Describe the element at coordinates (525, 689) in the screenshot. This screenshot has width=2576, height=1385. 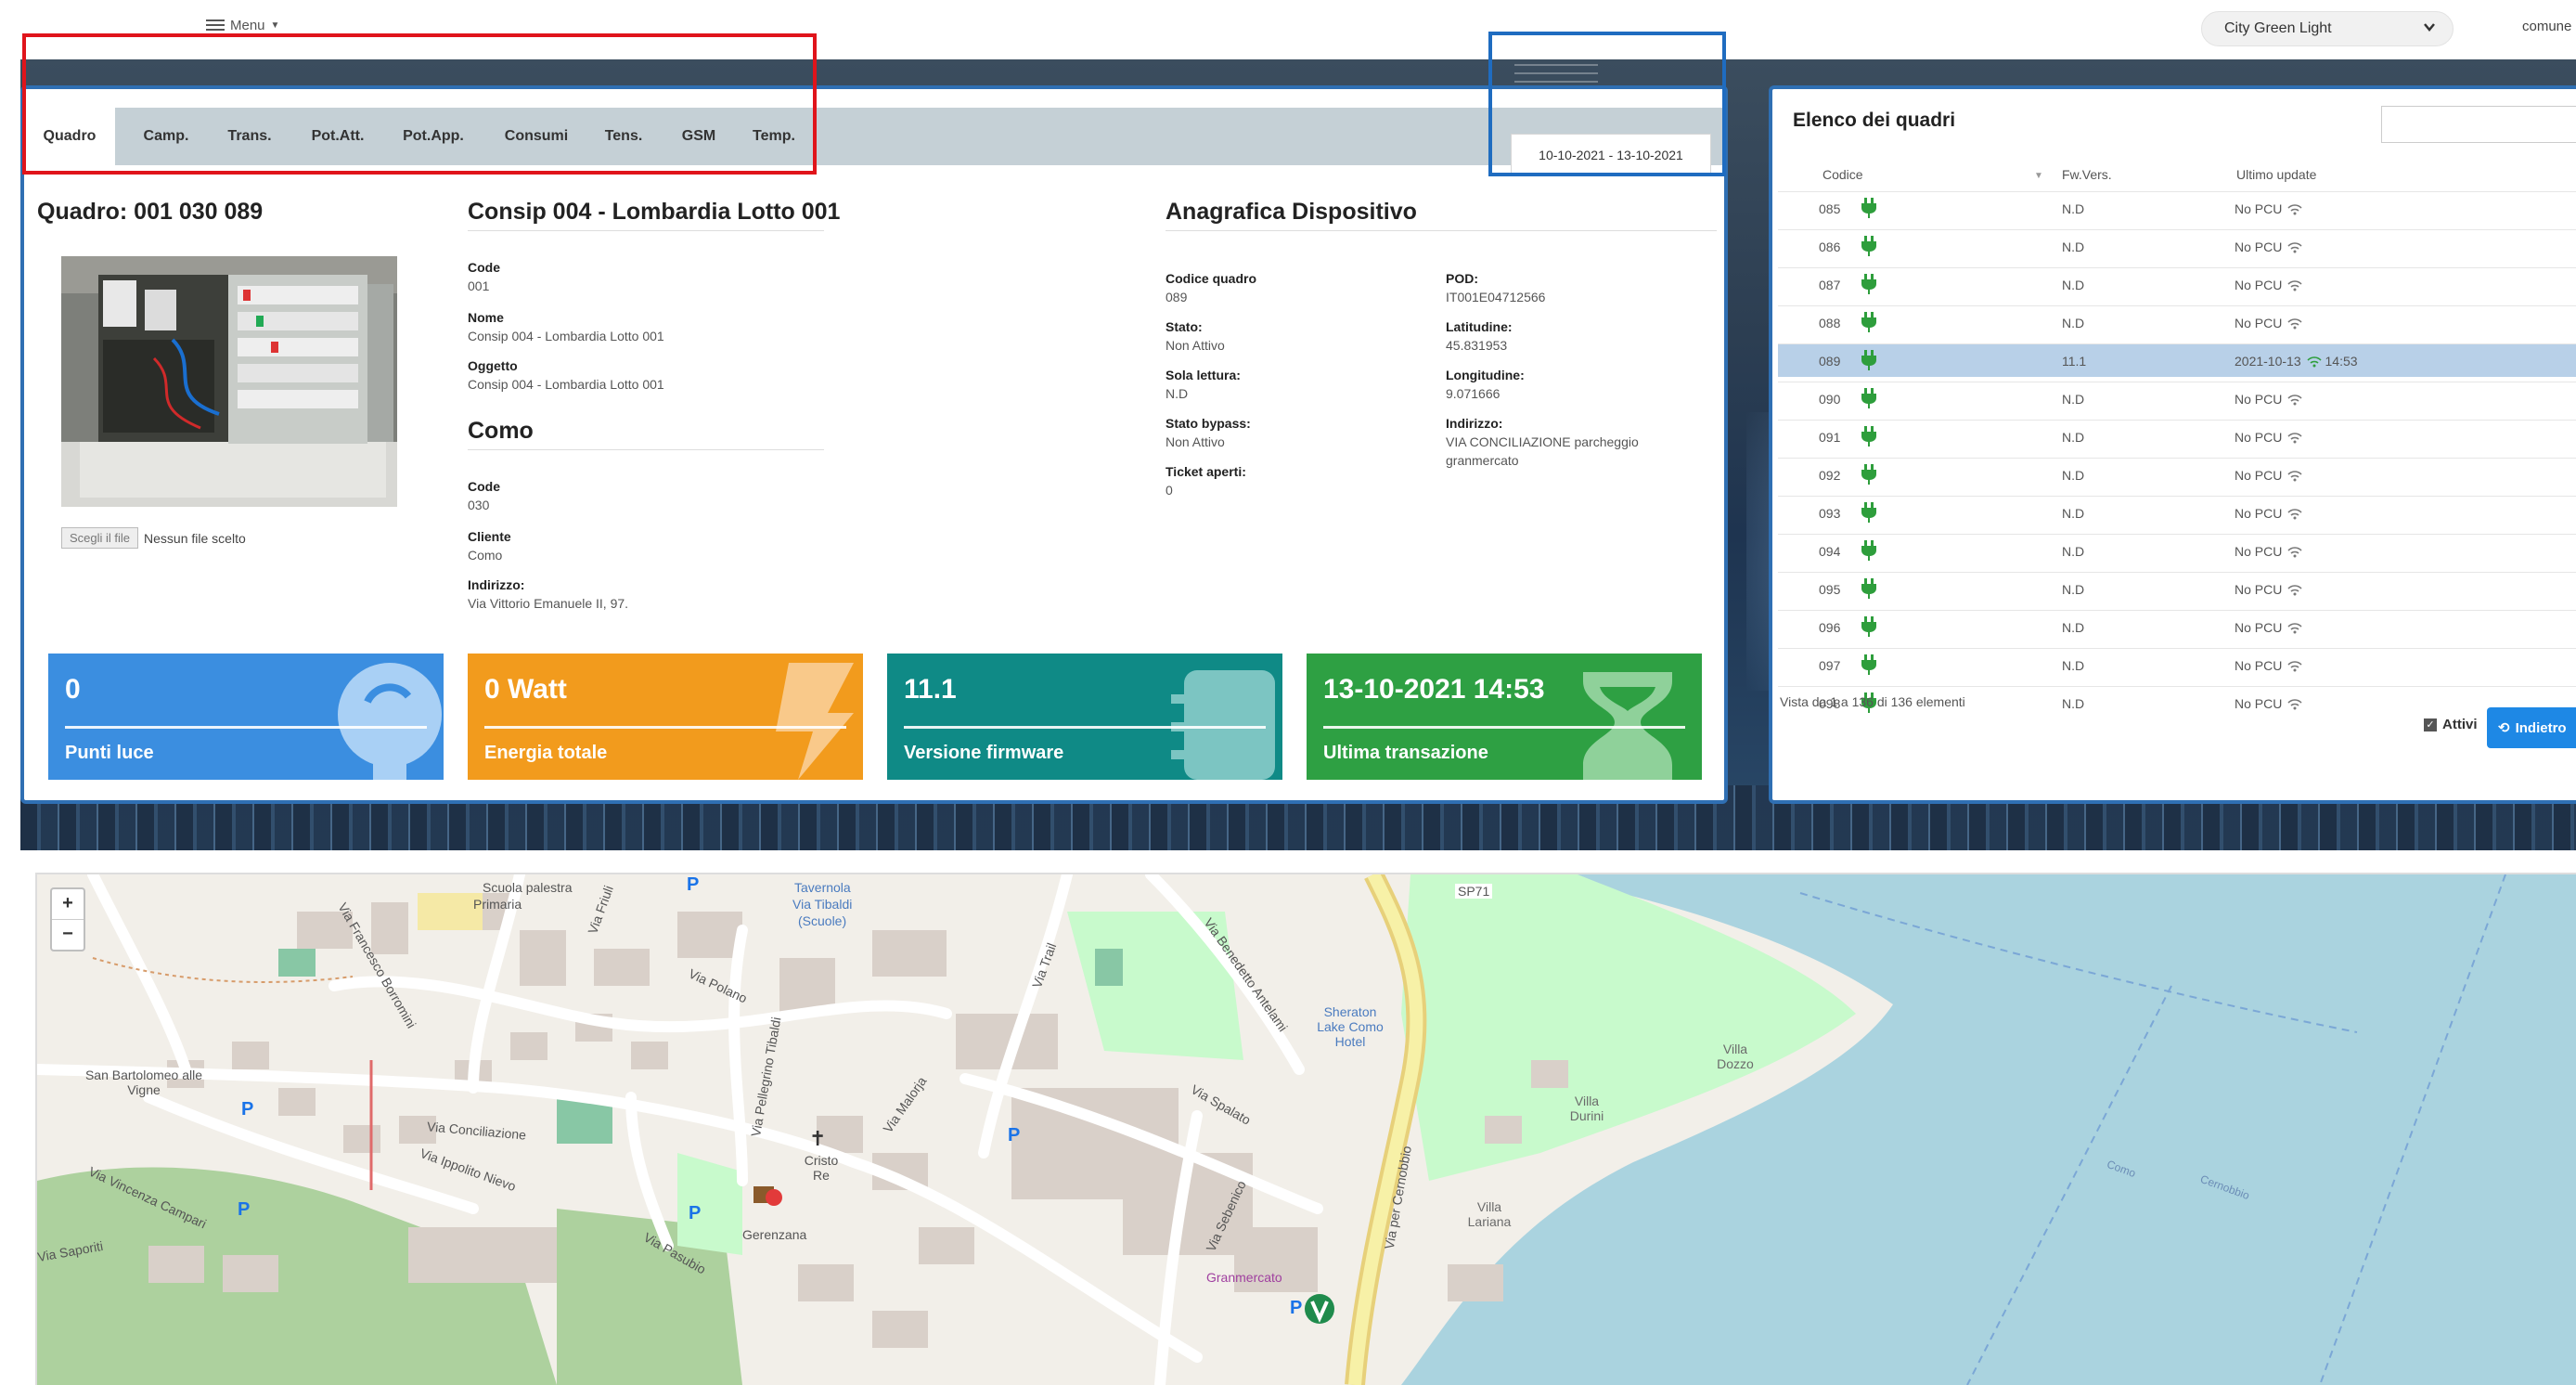
I see `stat-energia-totale-value: 0 Watt` at that location.